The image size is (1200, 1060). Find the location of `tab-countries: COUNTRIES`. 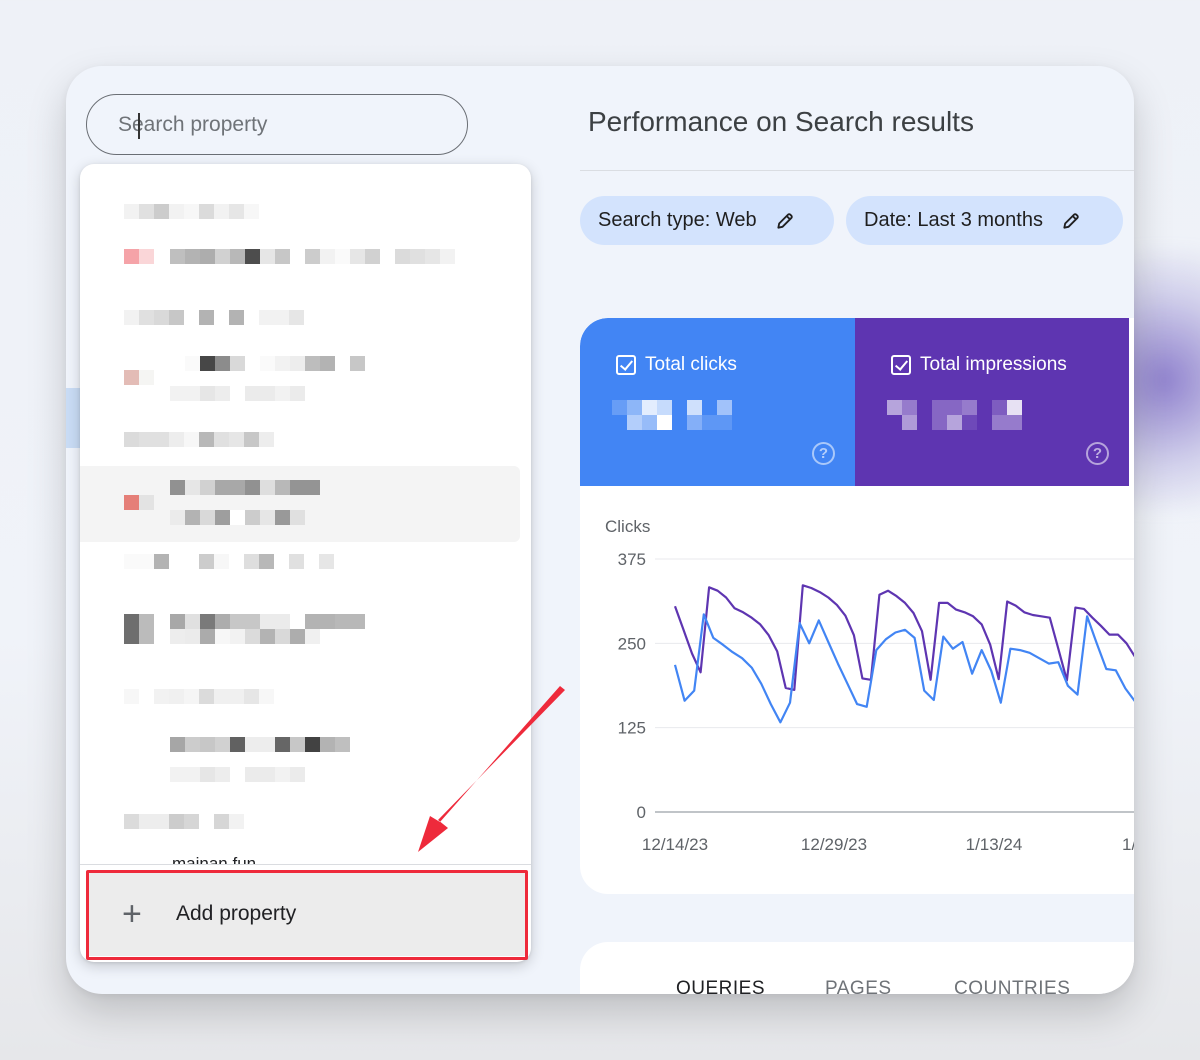

tab-countries: COUNTRIES is located at coordinates (1012, 986).